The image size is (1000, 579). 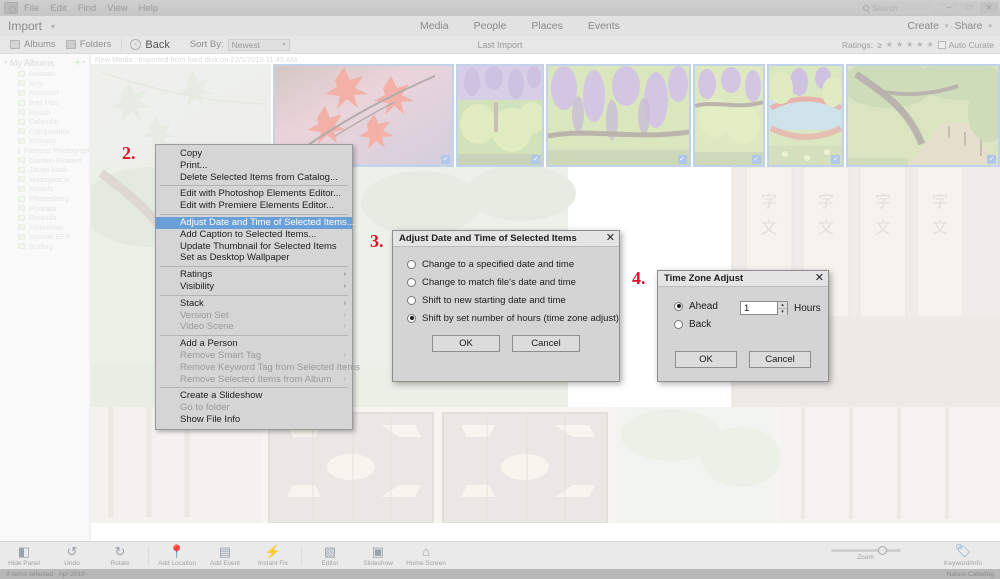 What do you see at coordinates (44, 132) in the screenshot?
I see `album-item: Composition` at bounding box center [44, 132].